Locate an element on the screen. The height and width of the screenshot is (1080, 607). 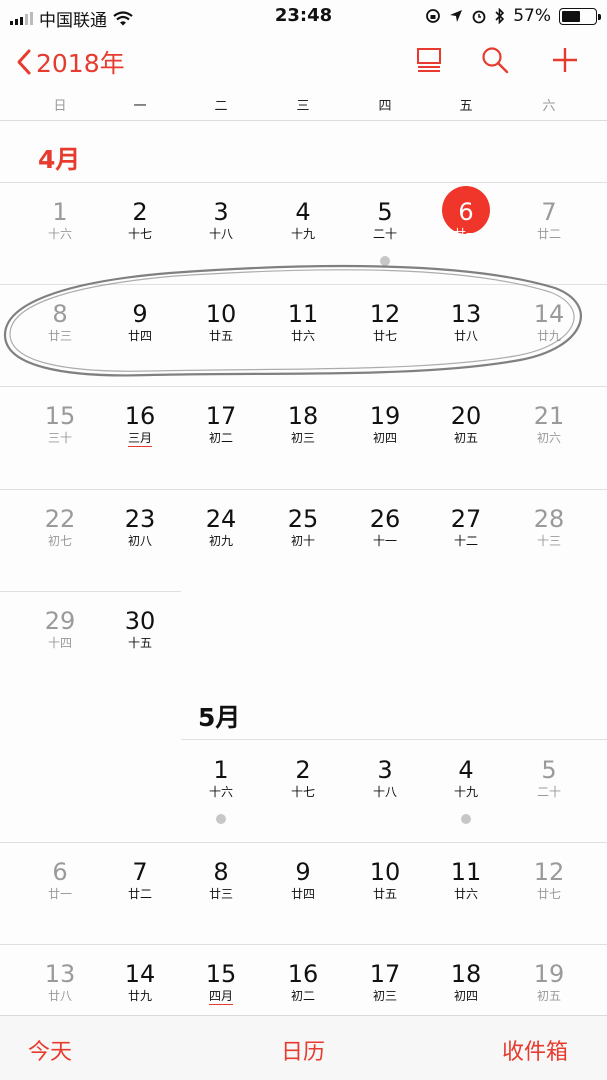
day-cell: 18 初四 is located at coordinates (466, 982).